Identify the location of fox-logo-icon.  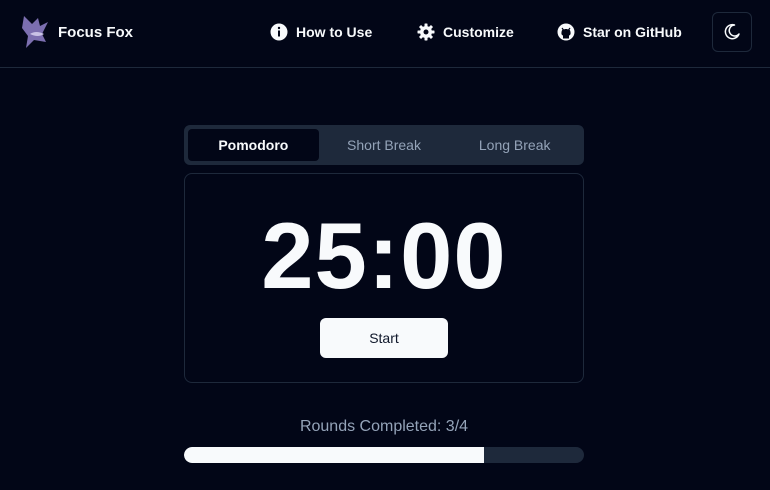
(35, 32).